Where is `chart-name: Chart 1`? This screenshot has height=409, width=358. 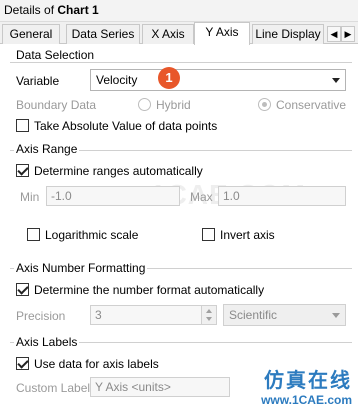 chart-name: Chart 1 is located at coordinates (78, 10).